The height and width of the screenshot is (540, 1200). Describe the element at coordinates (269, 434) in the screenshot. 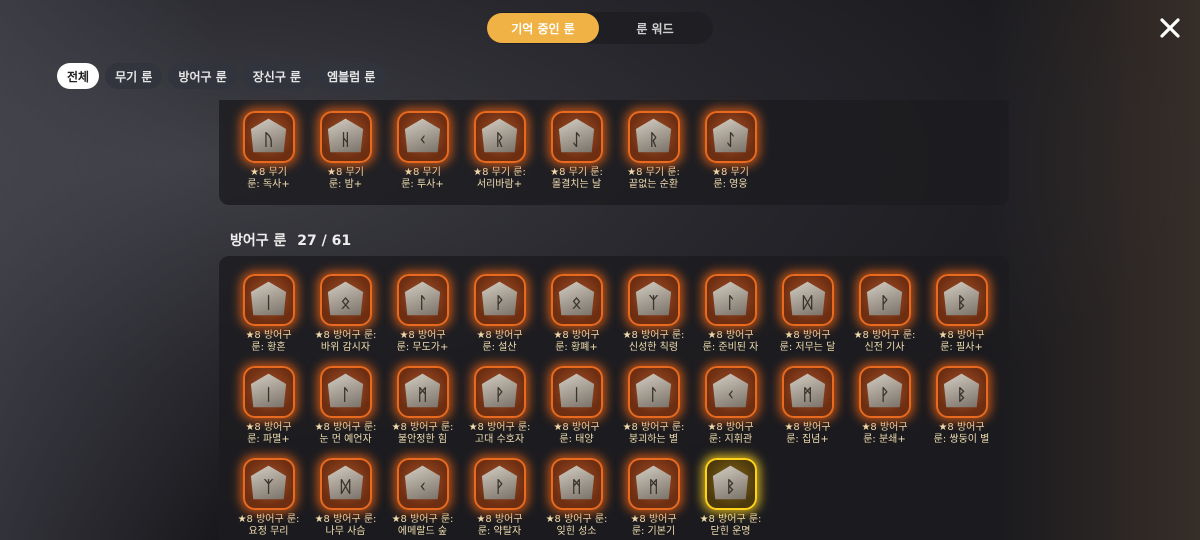

I see `rune-label: ★8 방어구 룬: 파멸+` at that location.